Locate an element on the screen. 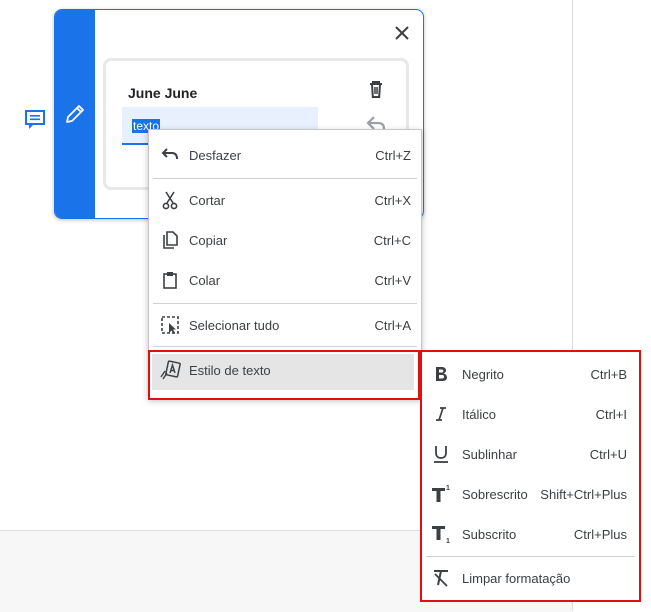 Image resolution: width=651 pixels, height=612 pixels. submenu-item-label: Sobrescrito is located at coordinates (495, 494).